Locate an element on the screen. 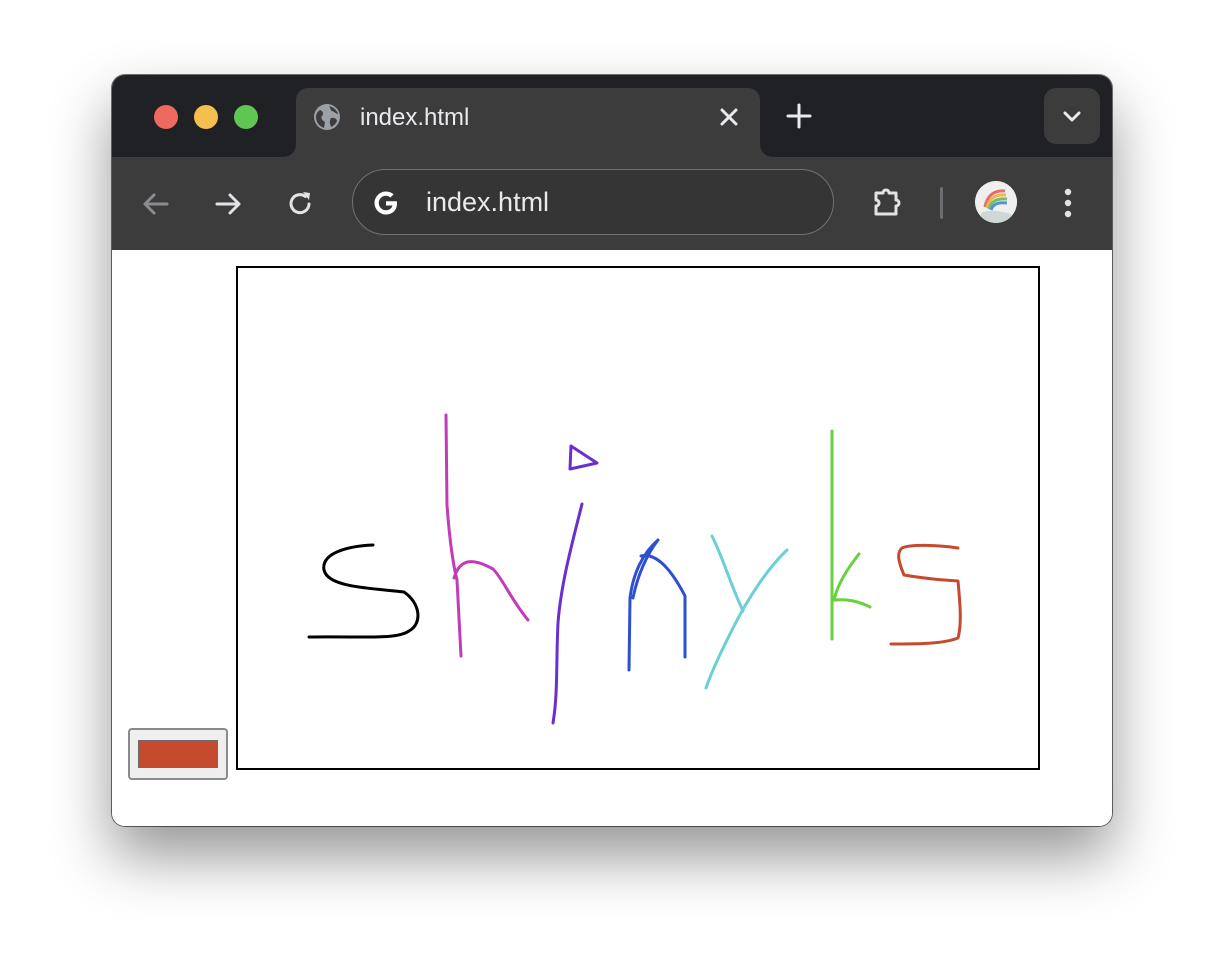 The width and height of the screenshot is (1224, 974). tab-search-button is located at coordinates (1072, 116).